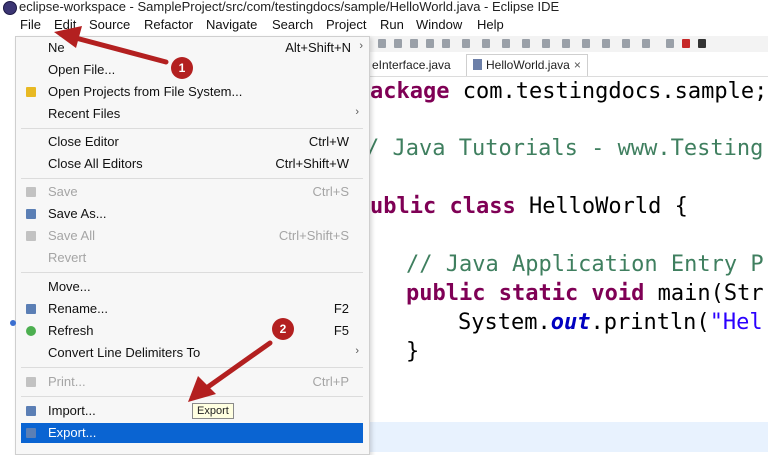 The width and height of the screenshot is (768, 455). I want to click on menu-window: Window, so click(439, 24).